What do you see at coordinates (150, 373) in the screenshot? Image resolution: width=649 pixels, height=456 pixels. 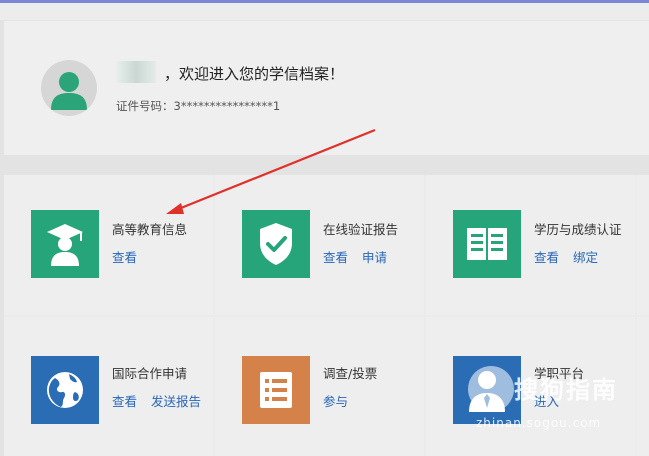 I see `service-title: 国际合作申请` at bounding box center [150, 373].